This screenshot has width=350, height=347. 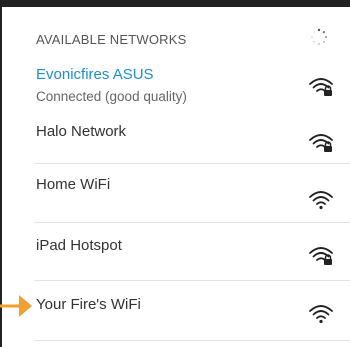 What do you see at coordinates (175, 3) in the screenshot?
I see `window-top-border` at bounding box center [175, 3].